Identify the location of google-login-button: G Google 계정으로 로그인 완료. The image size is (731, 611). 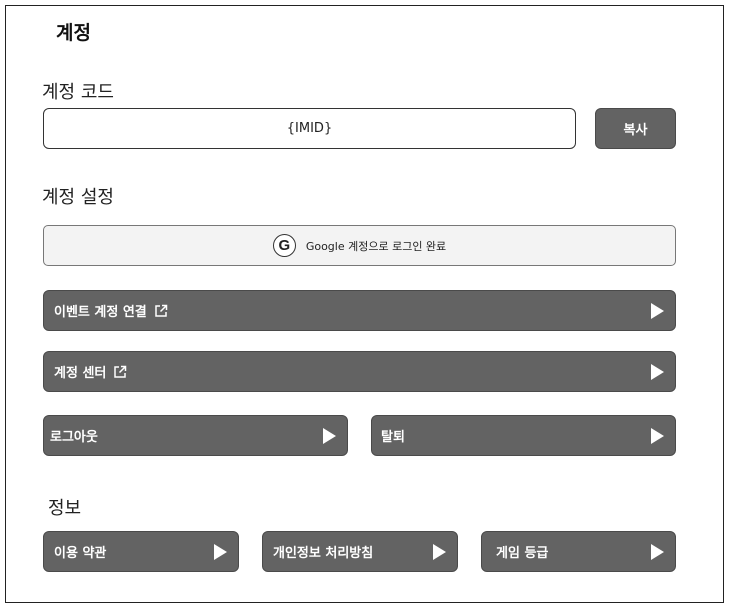
(359, 245).